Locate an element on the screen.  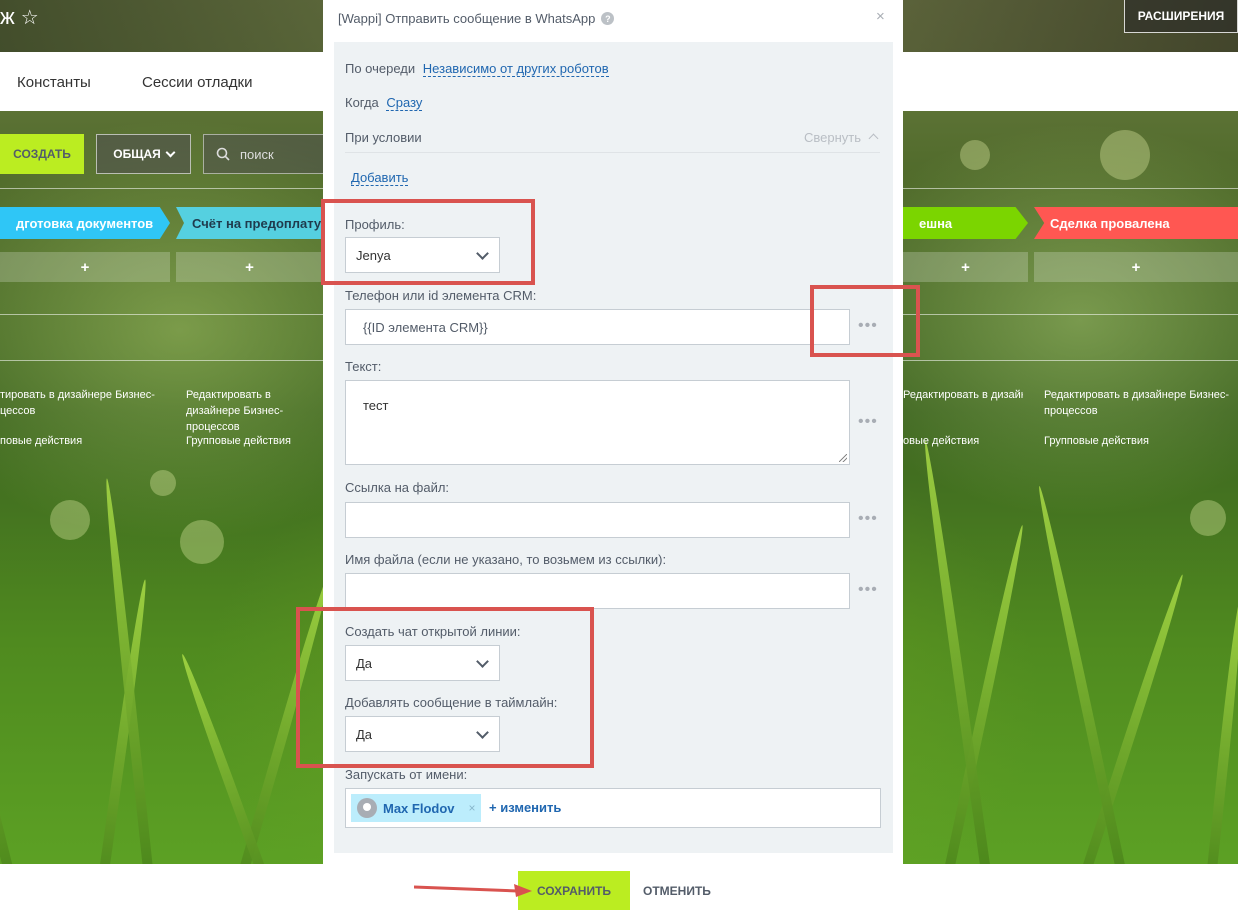
create-button: СОЗДАТЬ is located at coordinates (42, 154).